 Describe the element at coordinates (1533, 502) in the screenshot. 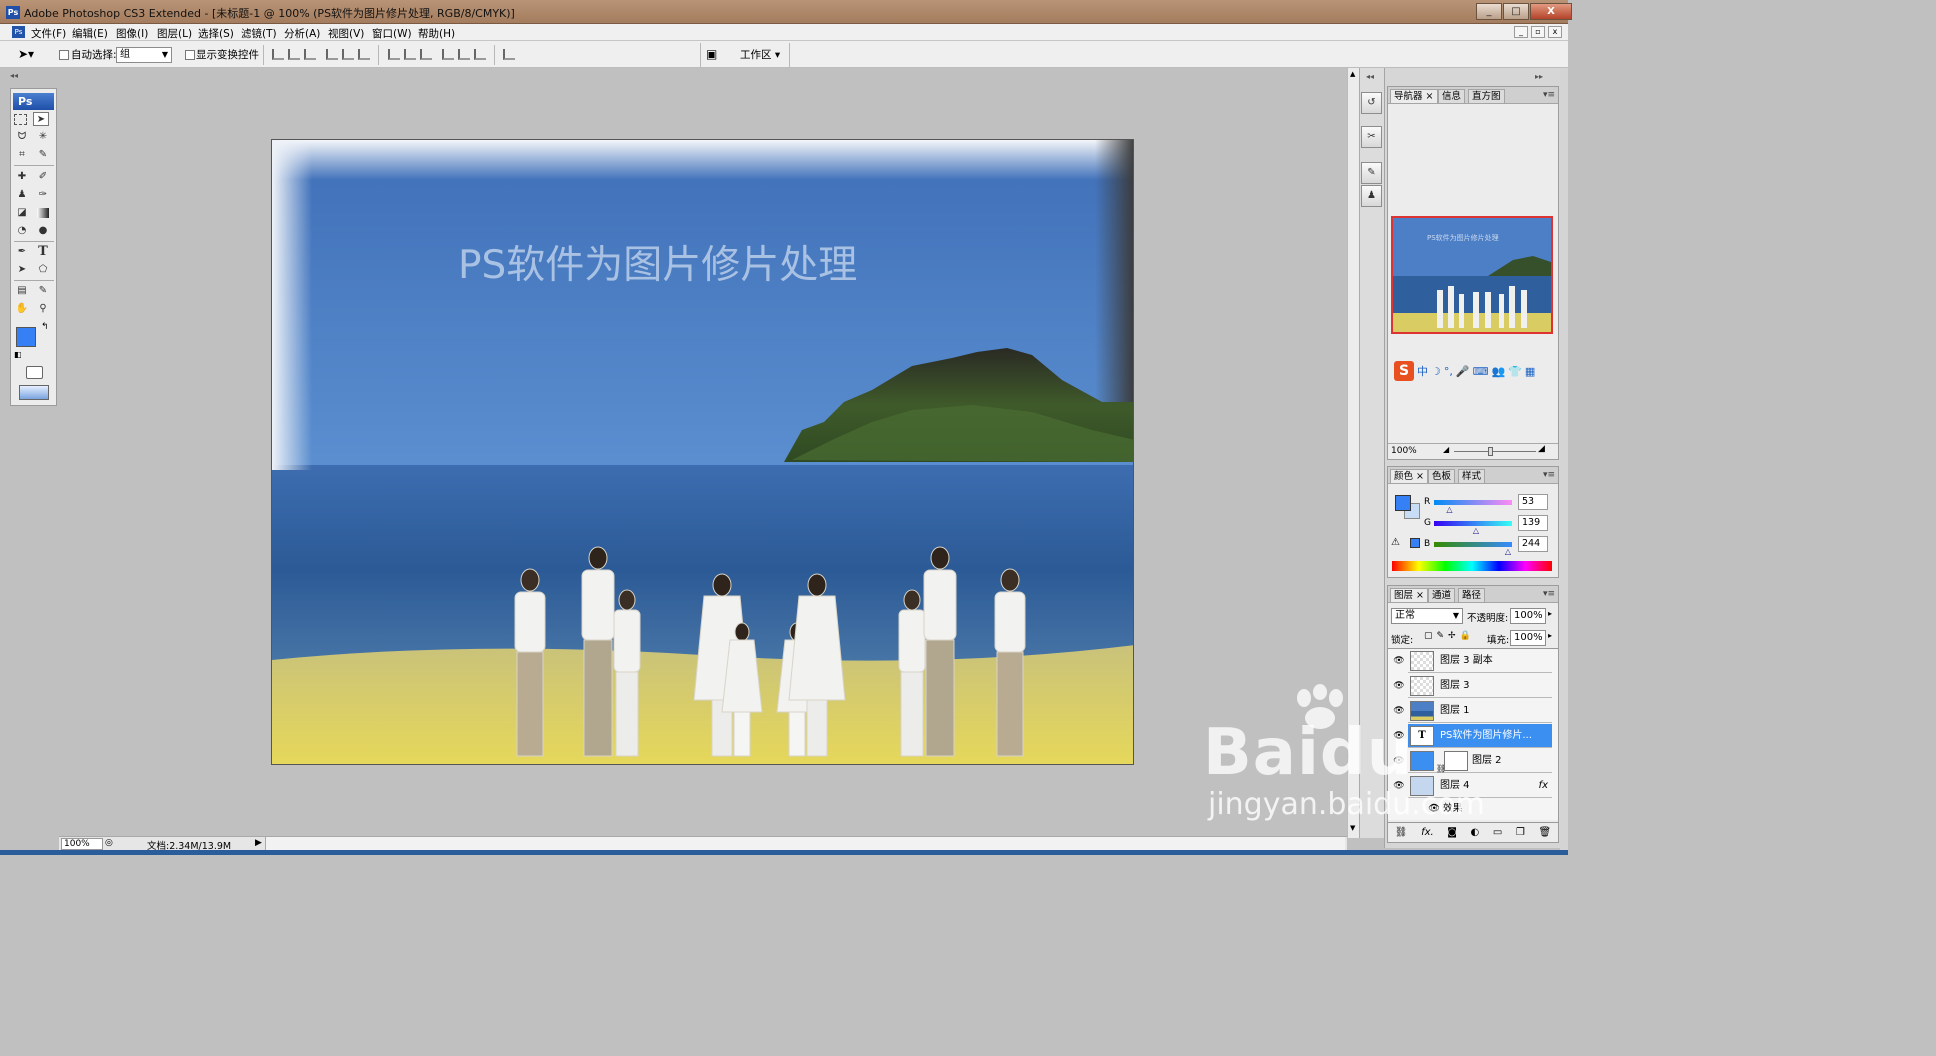

I see `channel-r-value: 53` at that location.